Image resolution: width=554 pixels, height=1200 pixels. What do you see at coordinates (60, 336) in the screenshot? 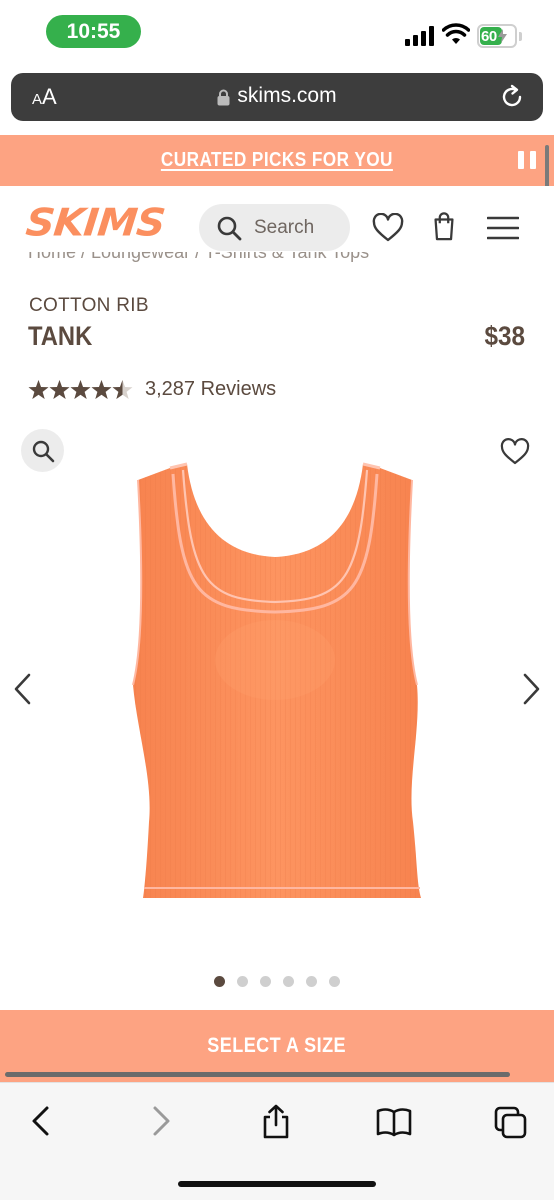
I see `product-title: TANK` at bounding box center [60, 336].